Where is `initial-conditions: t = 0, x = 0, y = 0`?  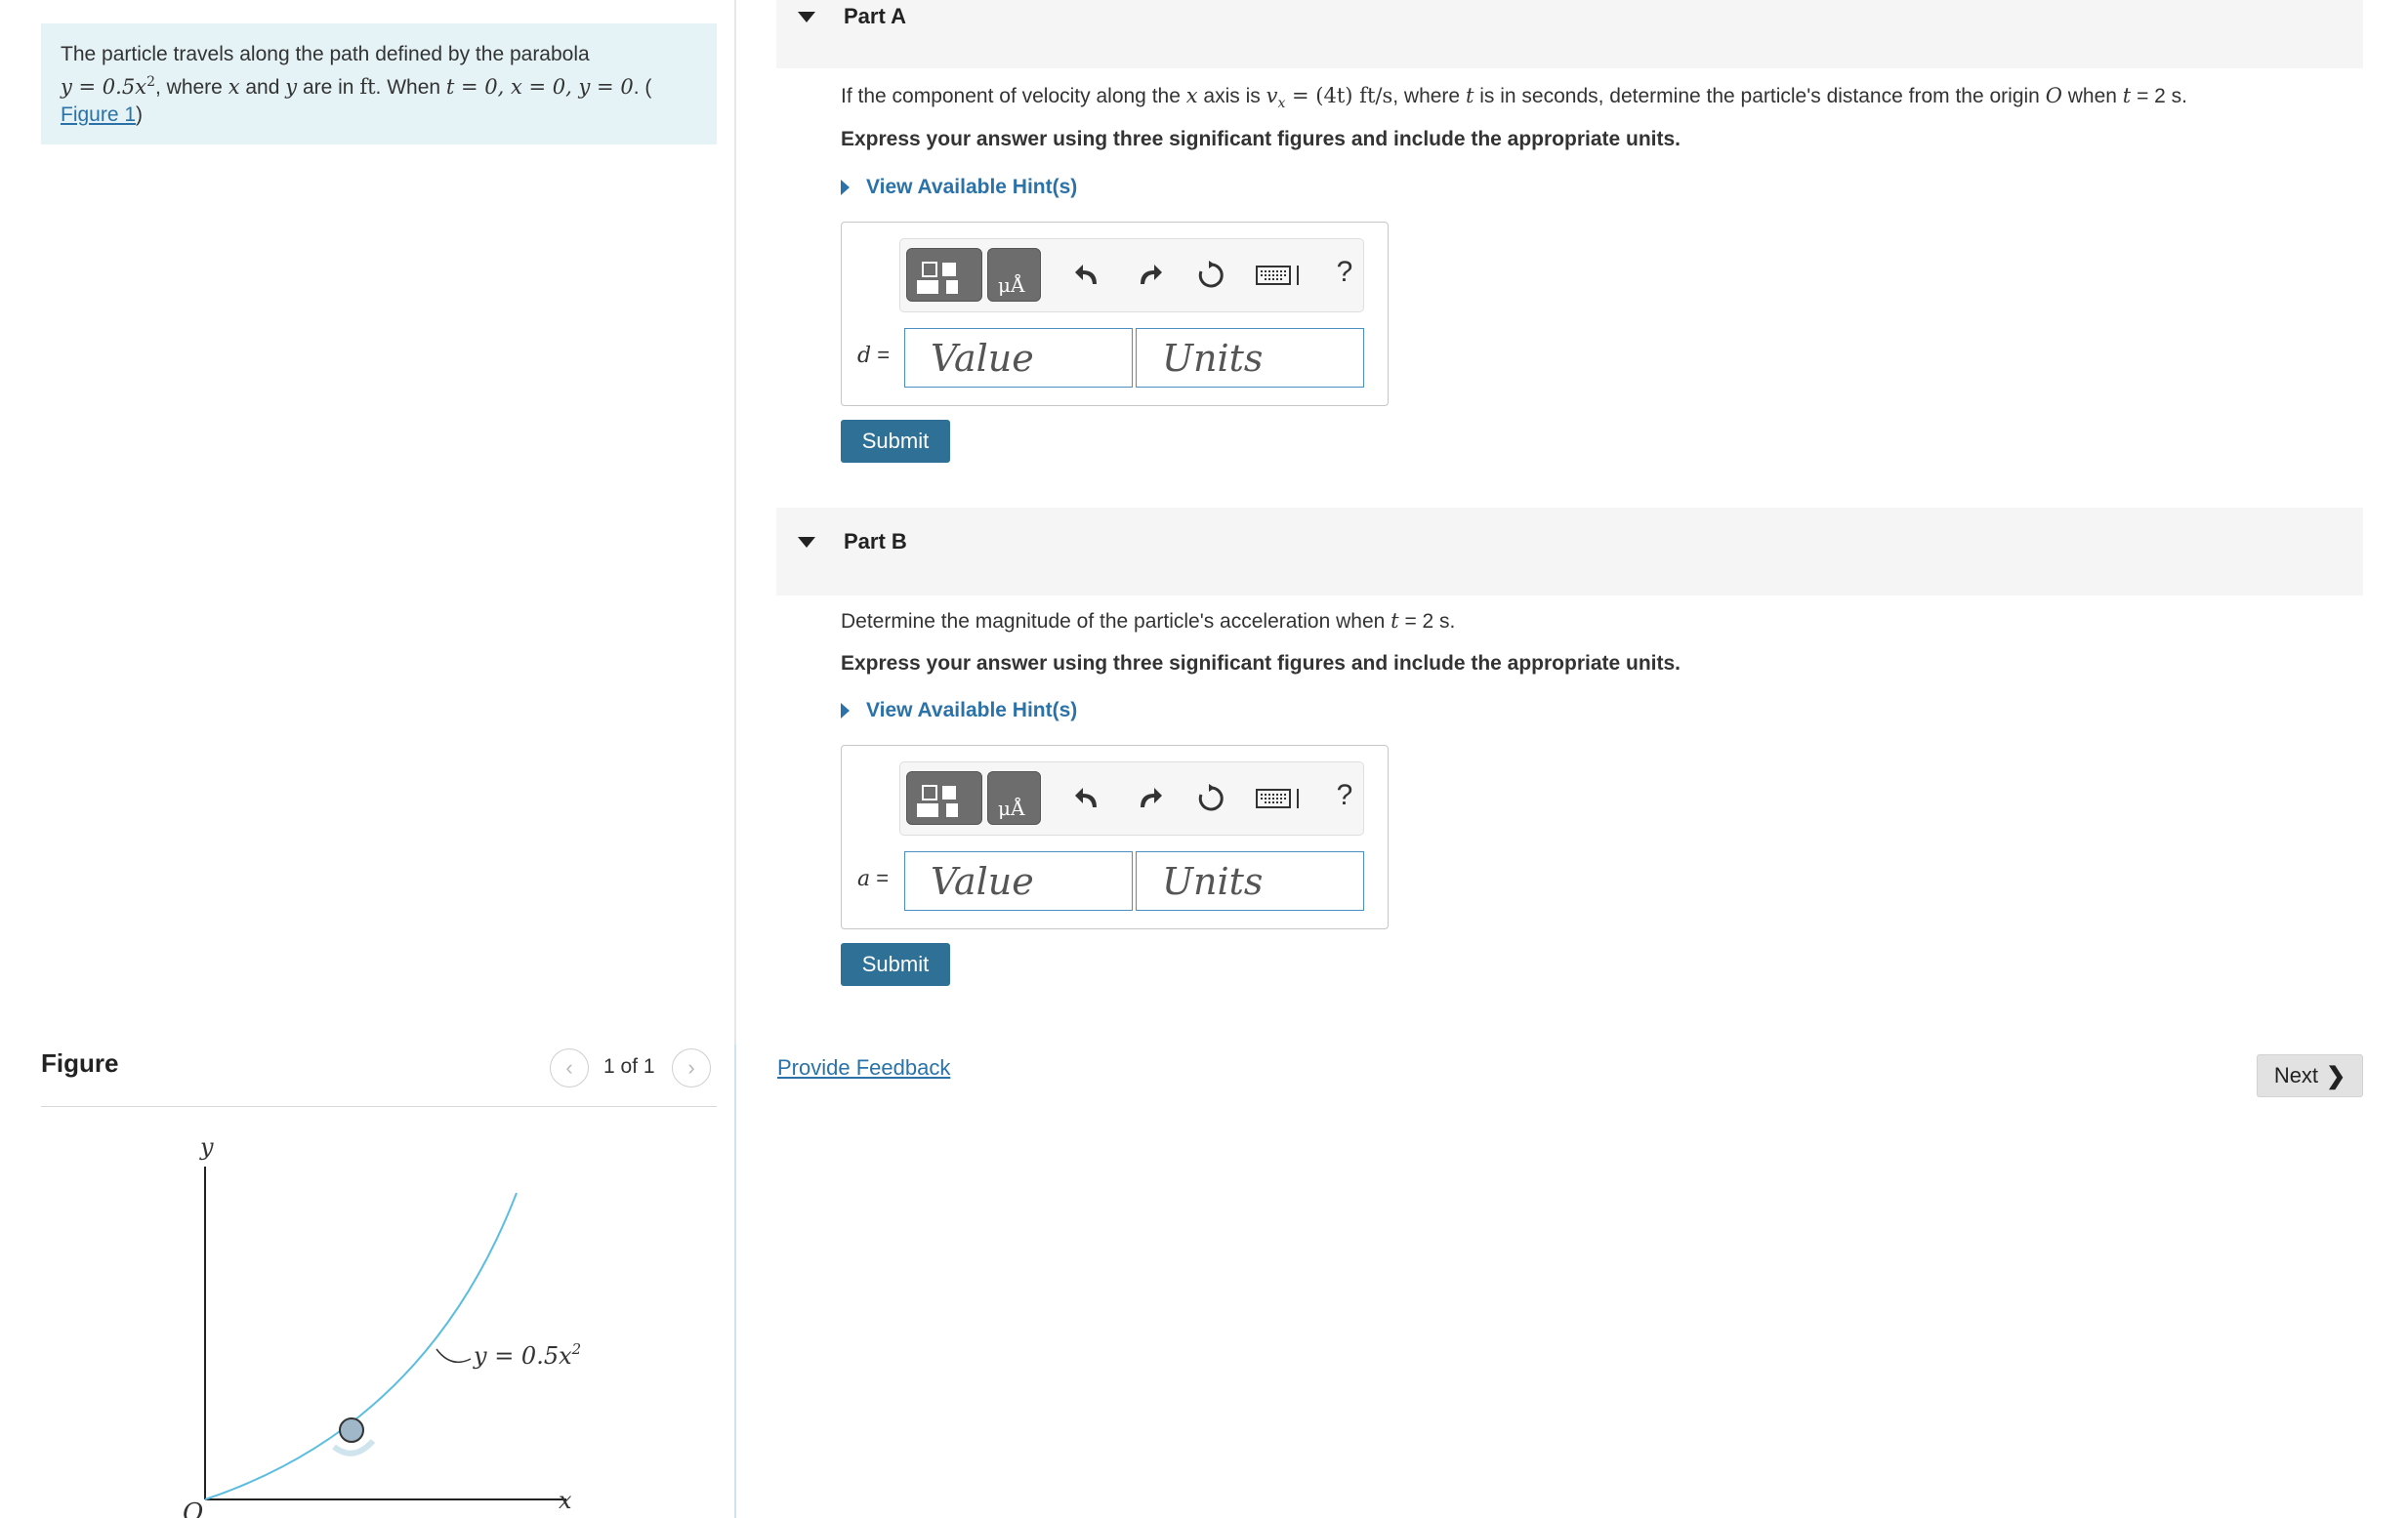 initial-conditions: t = 0, x = 0, y = 0 is located at coordinates (540, 87).